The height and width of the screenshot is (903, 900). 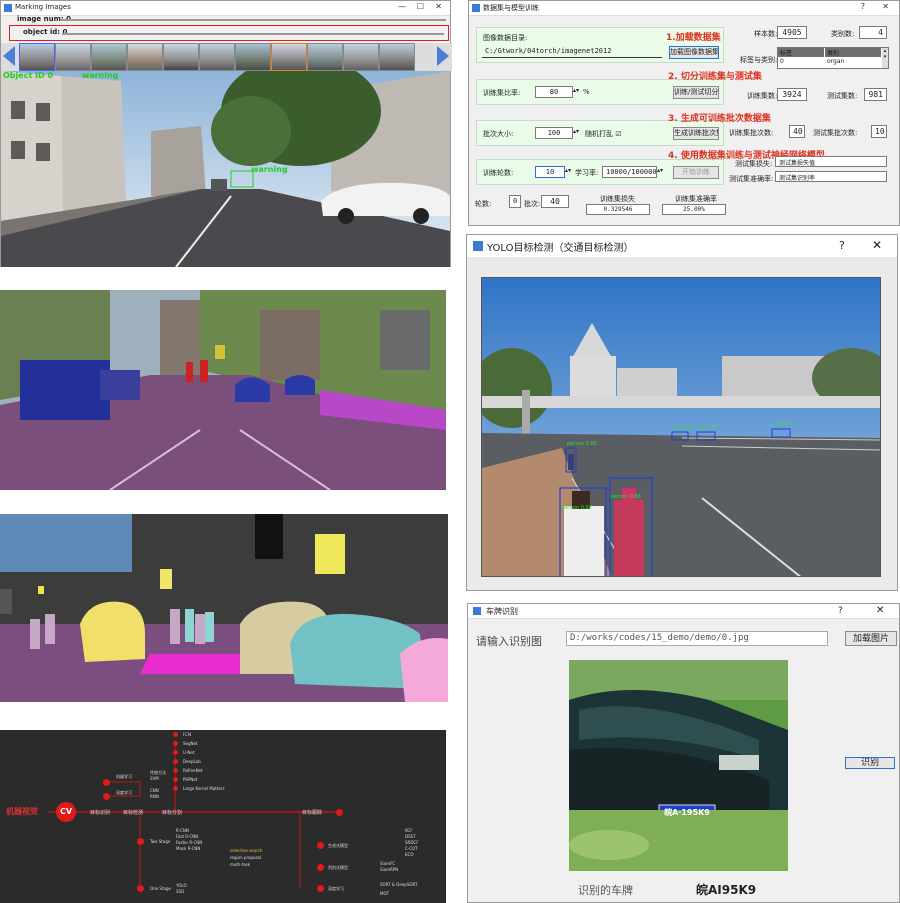 I want to click on detection-label: person 0.92, so click(x=577, y=508).